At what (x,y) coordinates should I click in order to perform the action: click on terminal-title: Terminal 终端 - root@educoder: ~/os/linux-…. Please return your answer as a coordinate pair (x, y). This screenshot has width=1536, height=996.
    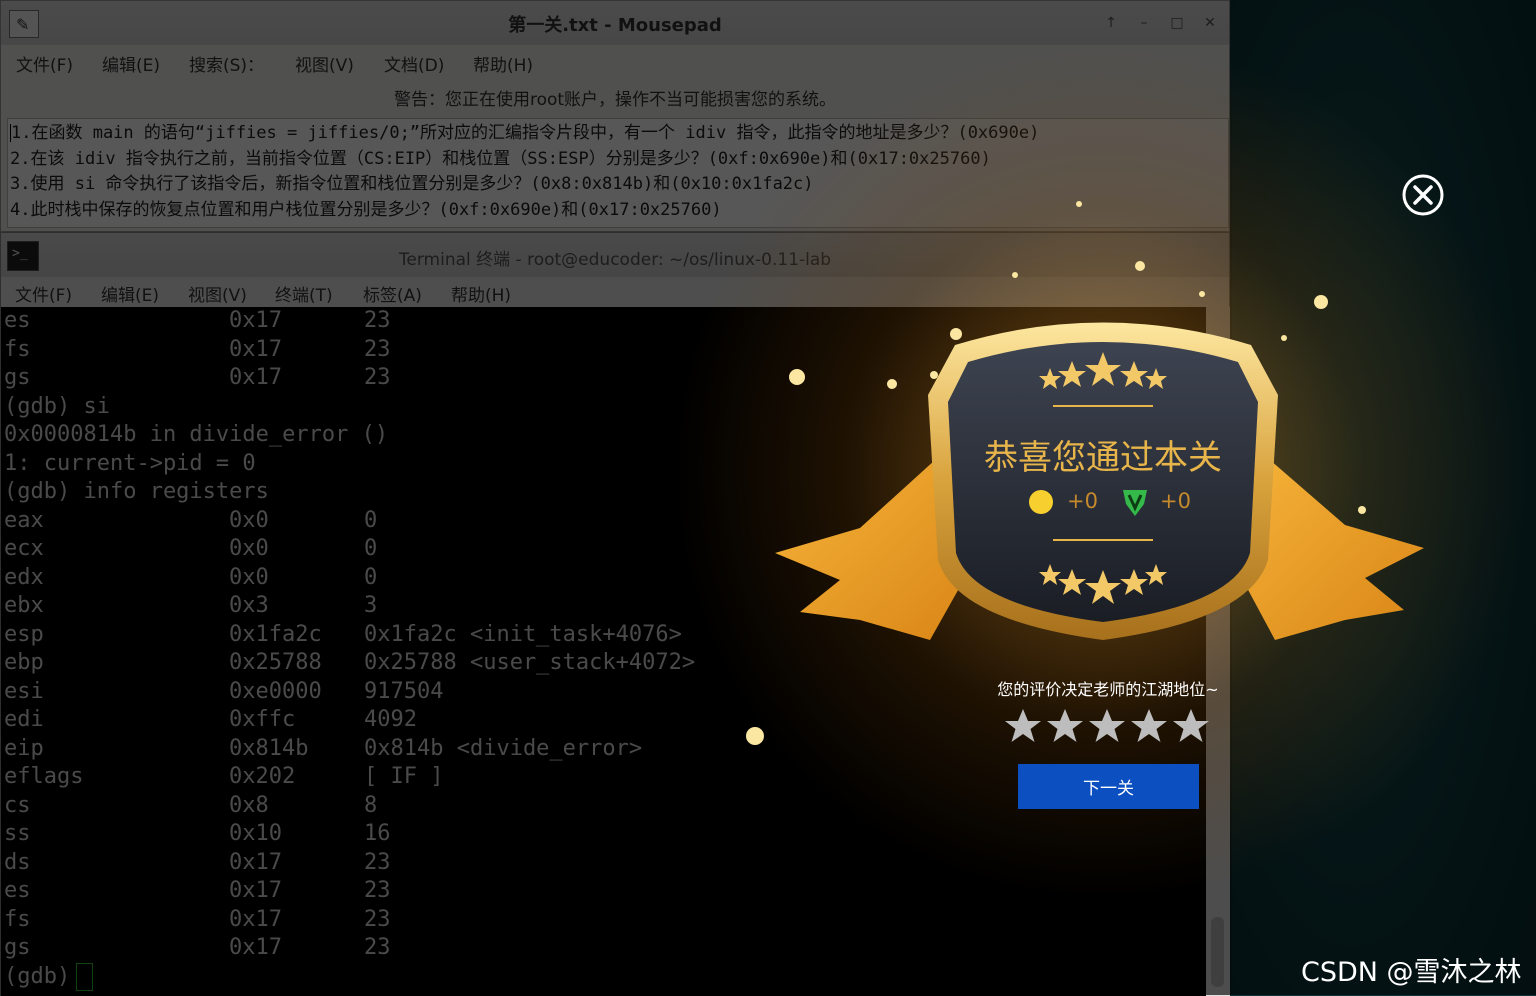
    Looking at the image, I should click on (615, 260).